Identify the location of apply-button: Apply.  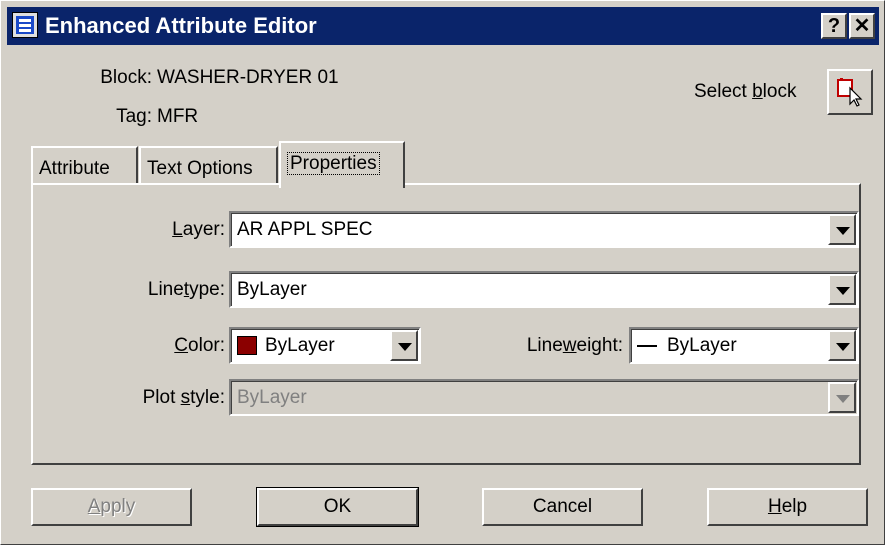
(111, 507).